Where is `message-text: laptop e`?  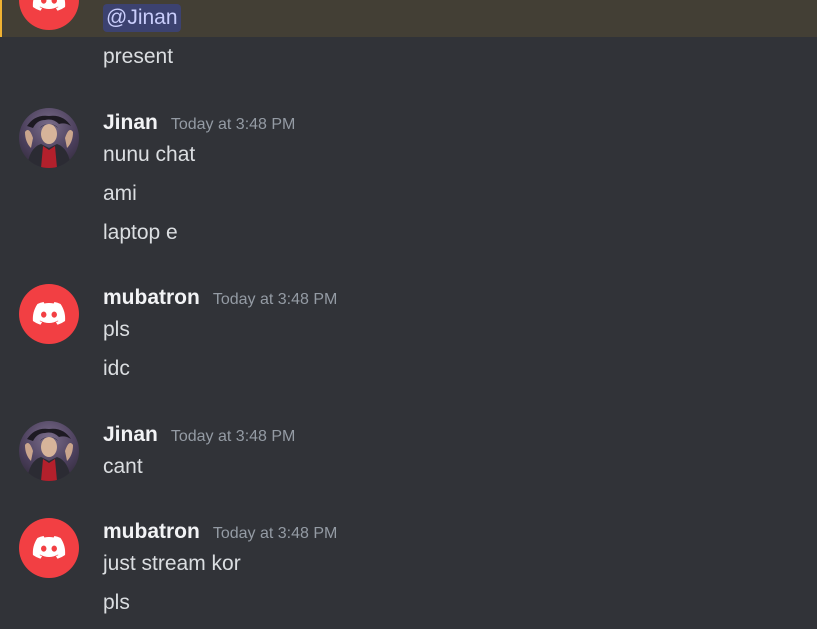 message-text: laptop e is located at coordinates (140, 232).